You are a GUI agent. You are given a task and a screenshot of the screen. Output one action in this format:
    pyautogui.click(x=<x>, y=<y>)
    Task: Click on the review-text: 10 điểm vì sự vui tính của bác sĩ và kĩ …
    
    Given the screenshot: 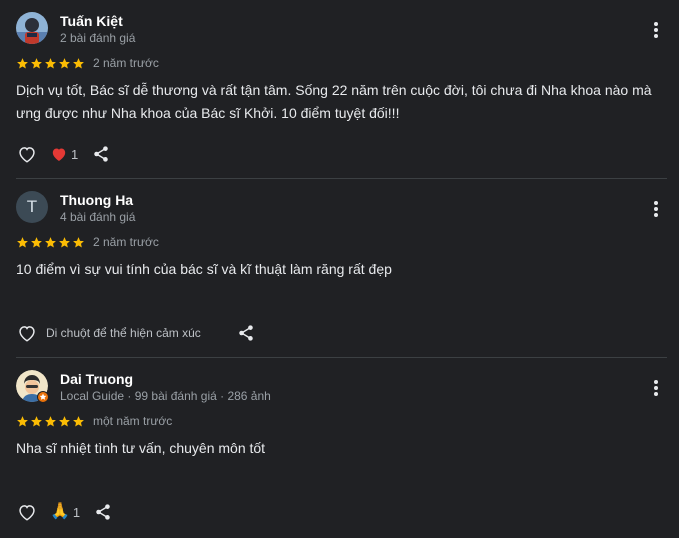 What is the action you would take?
    pyautogui.click(x=204, y=269)
    